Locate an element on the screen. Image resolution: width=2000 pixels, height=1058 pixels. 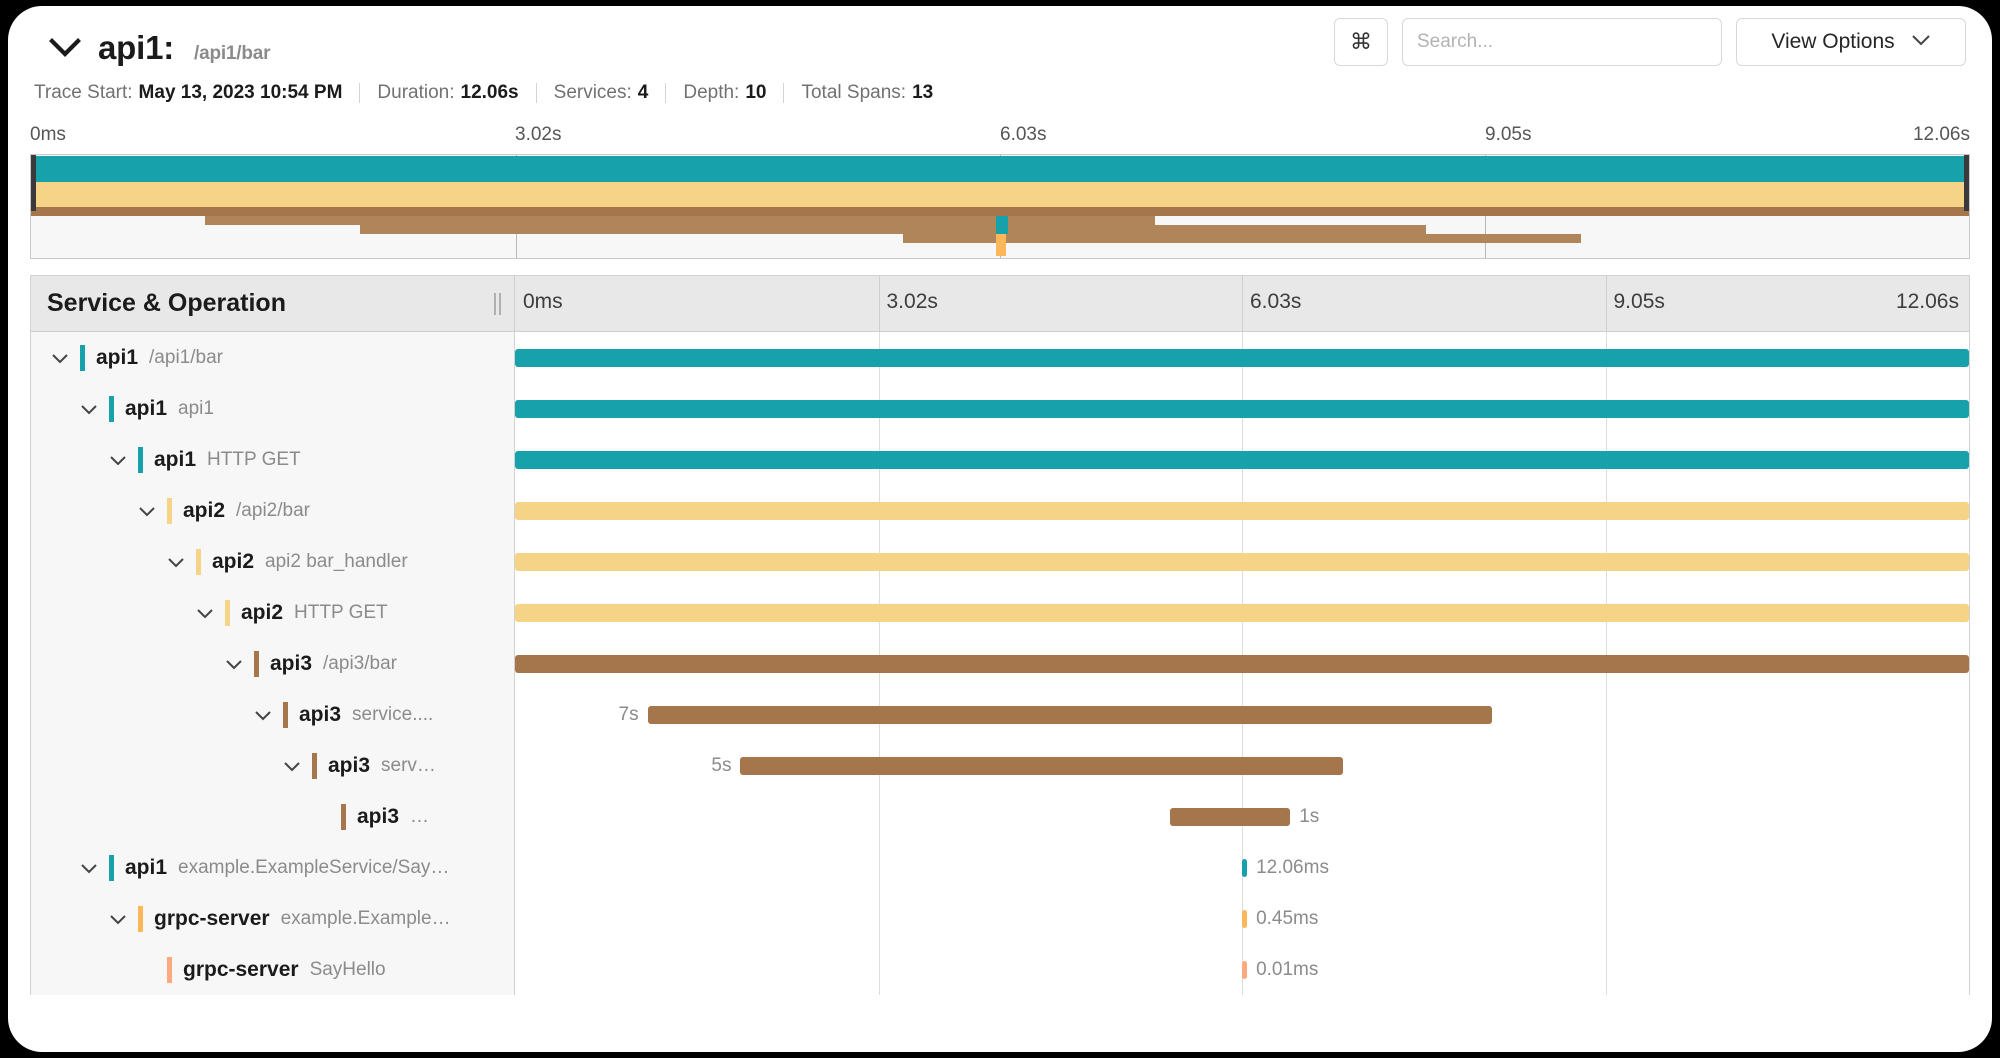
search-input is located at coordinates (1562, 42).